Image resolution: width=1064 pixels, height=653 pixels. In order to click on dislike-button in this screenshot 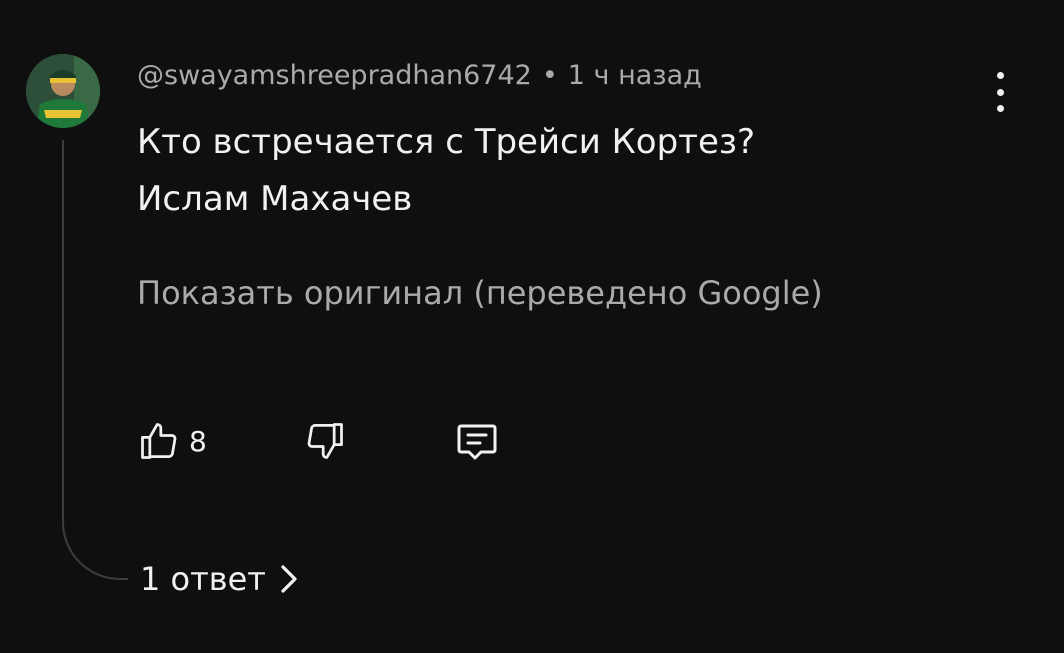, I will do `click(325, 441)`.